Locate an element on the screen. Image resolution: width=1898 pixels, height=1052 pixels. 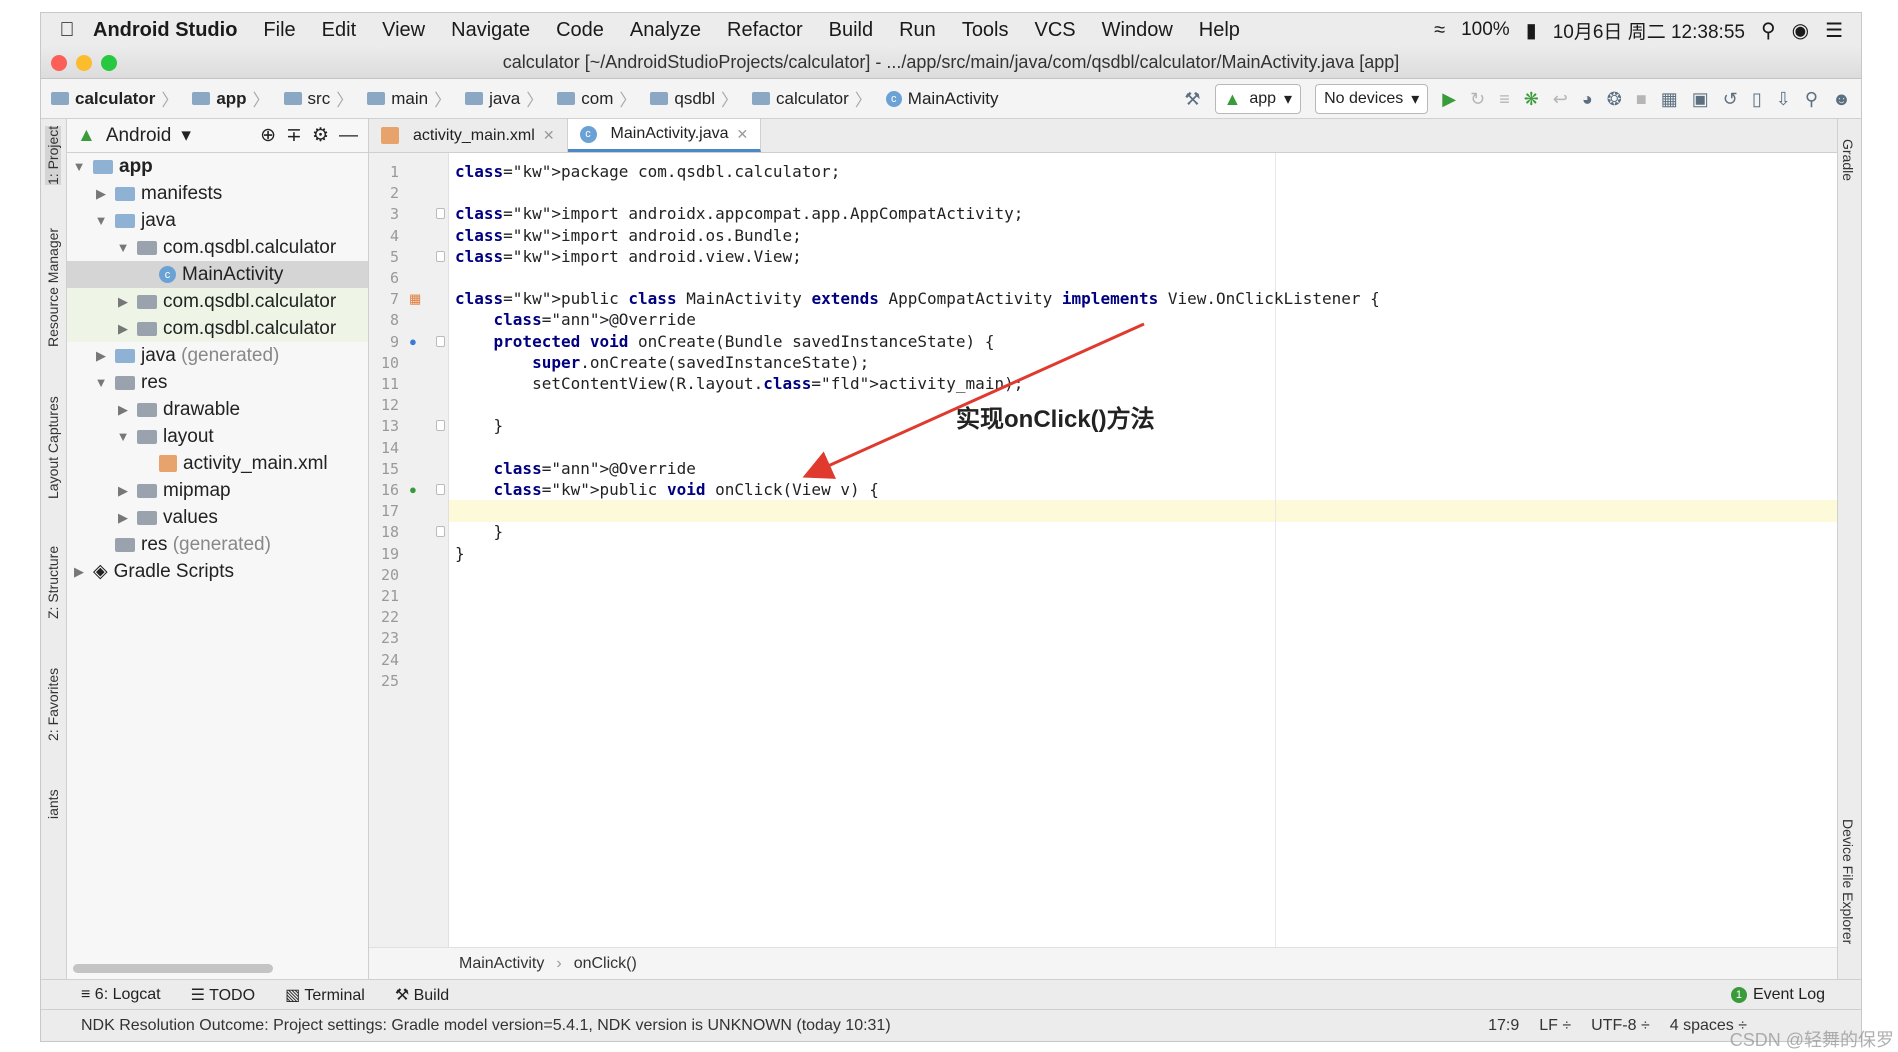
wifi-icon: ≈ is located at coordinates (1439, 30).